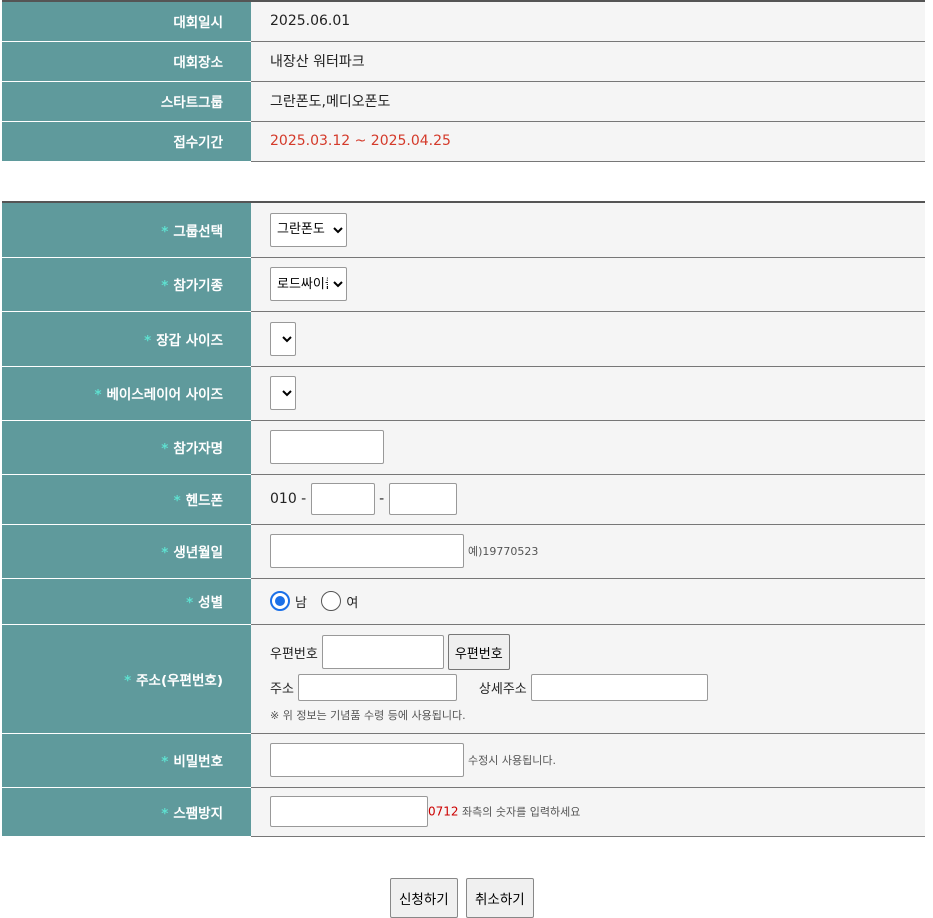 The image size is (933, 918). I want to click on spam-input, so click(349, 811).